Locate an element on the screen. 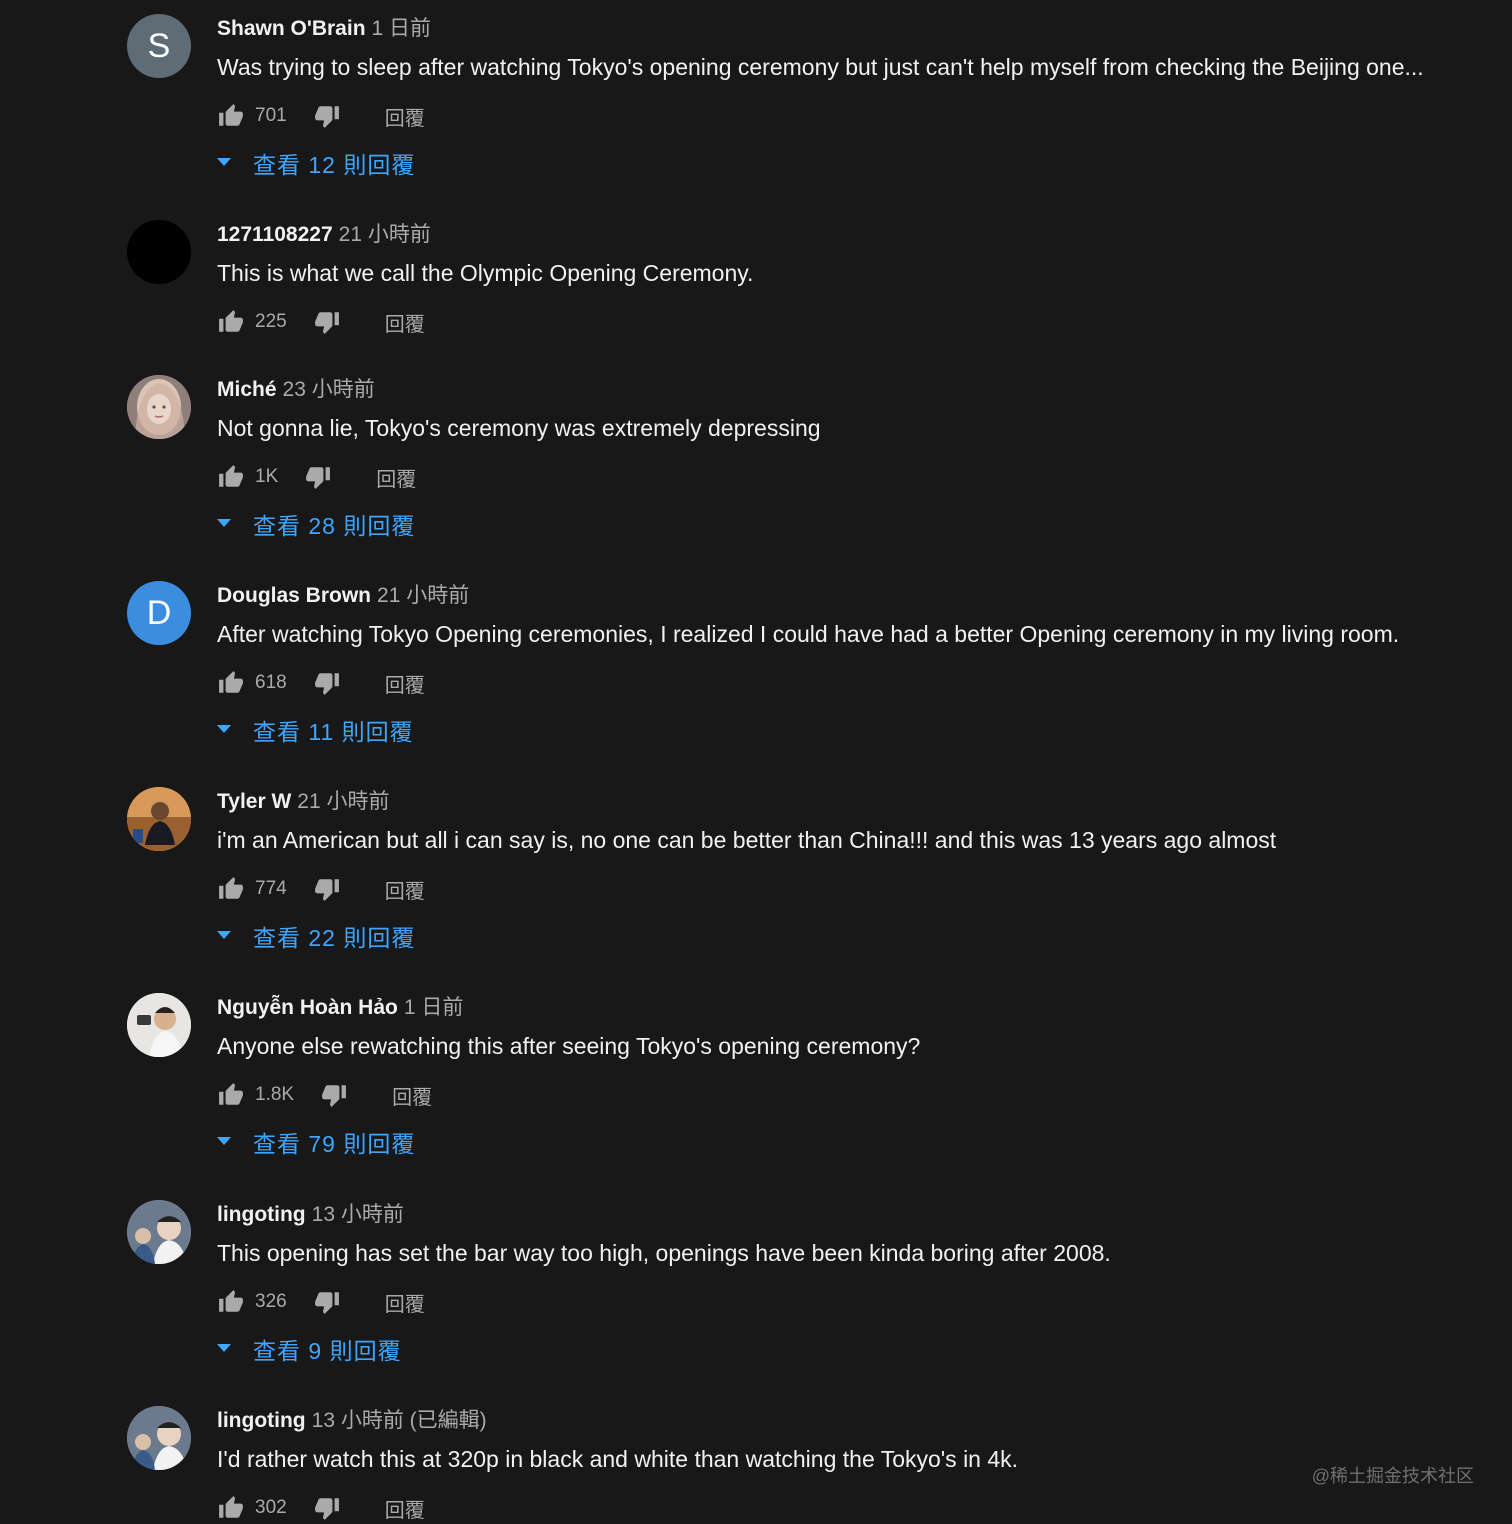 The image size is (1512, 1524). like-count: 1K is located at coordinates (267, 476).